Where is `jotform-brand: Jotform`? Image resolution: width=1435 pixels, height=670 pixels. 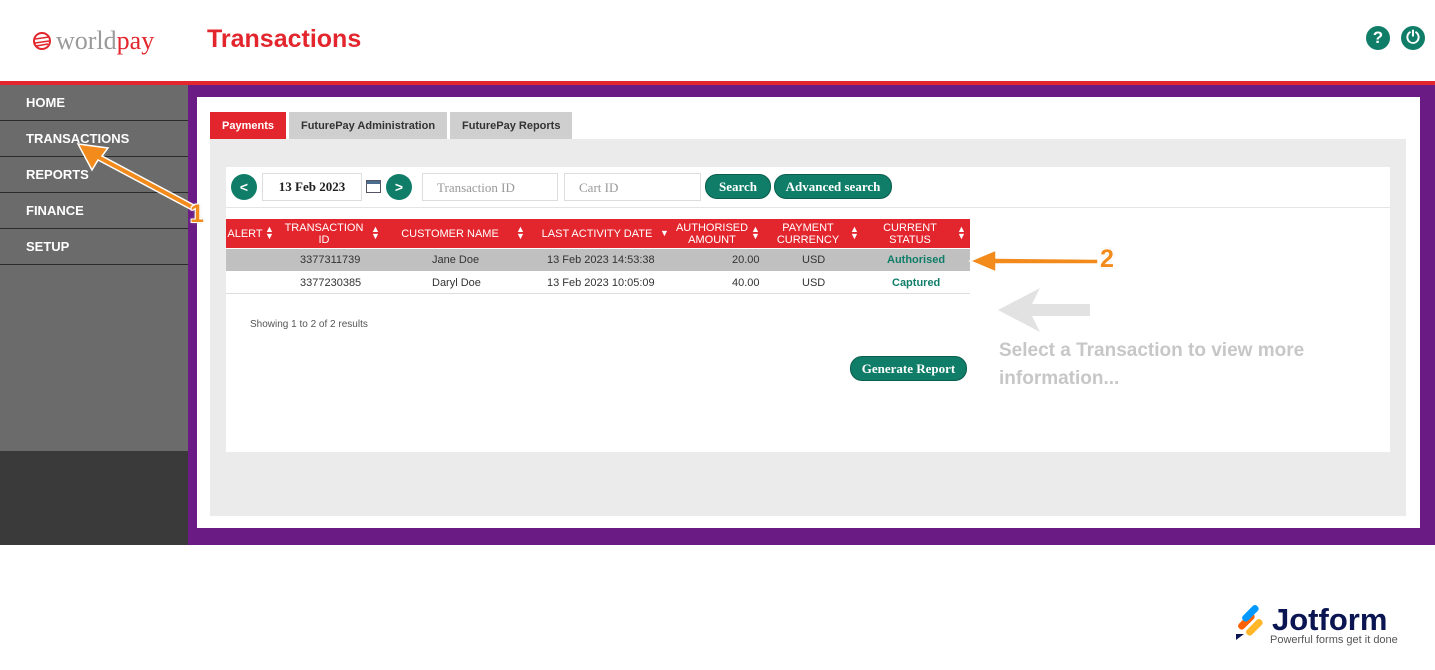
jotform-brand: Jotform is located at coordinates (1330, 619).